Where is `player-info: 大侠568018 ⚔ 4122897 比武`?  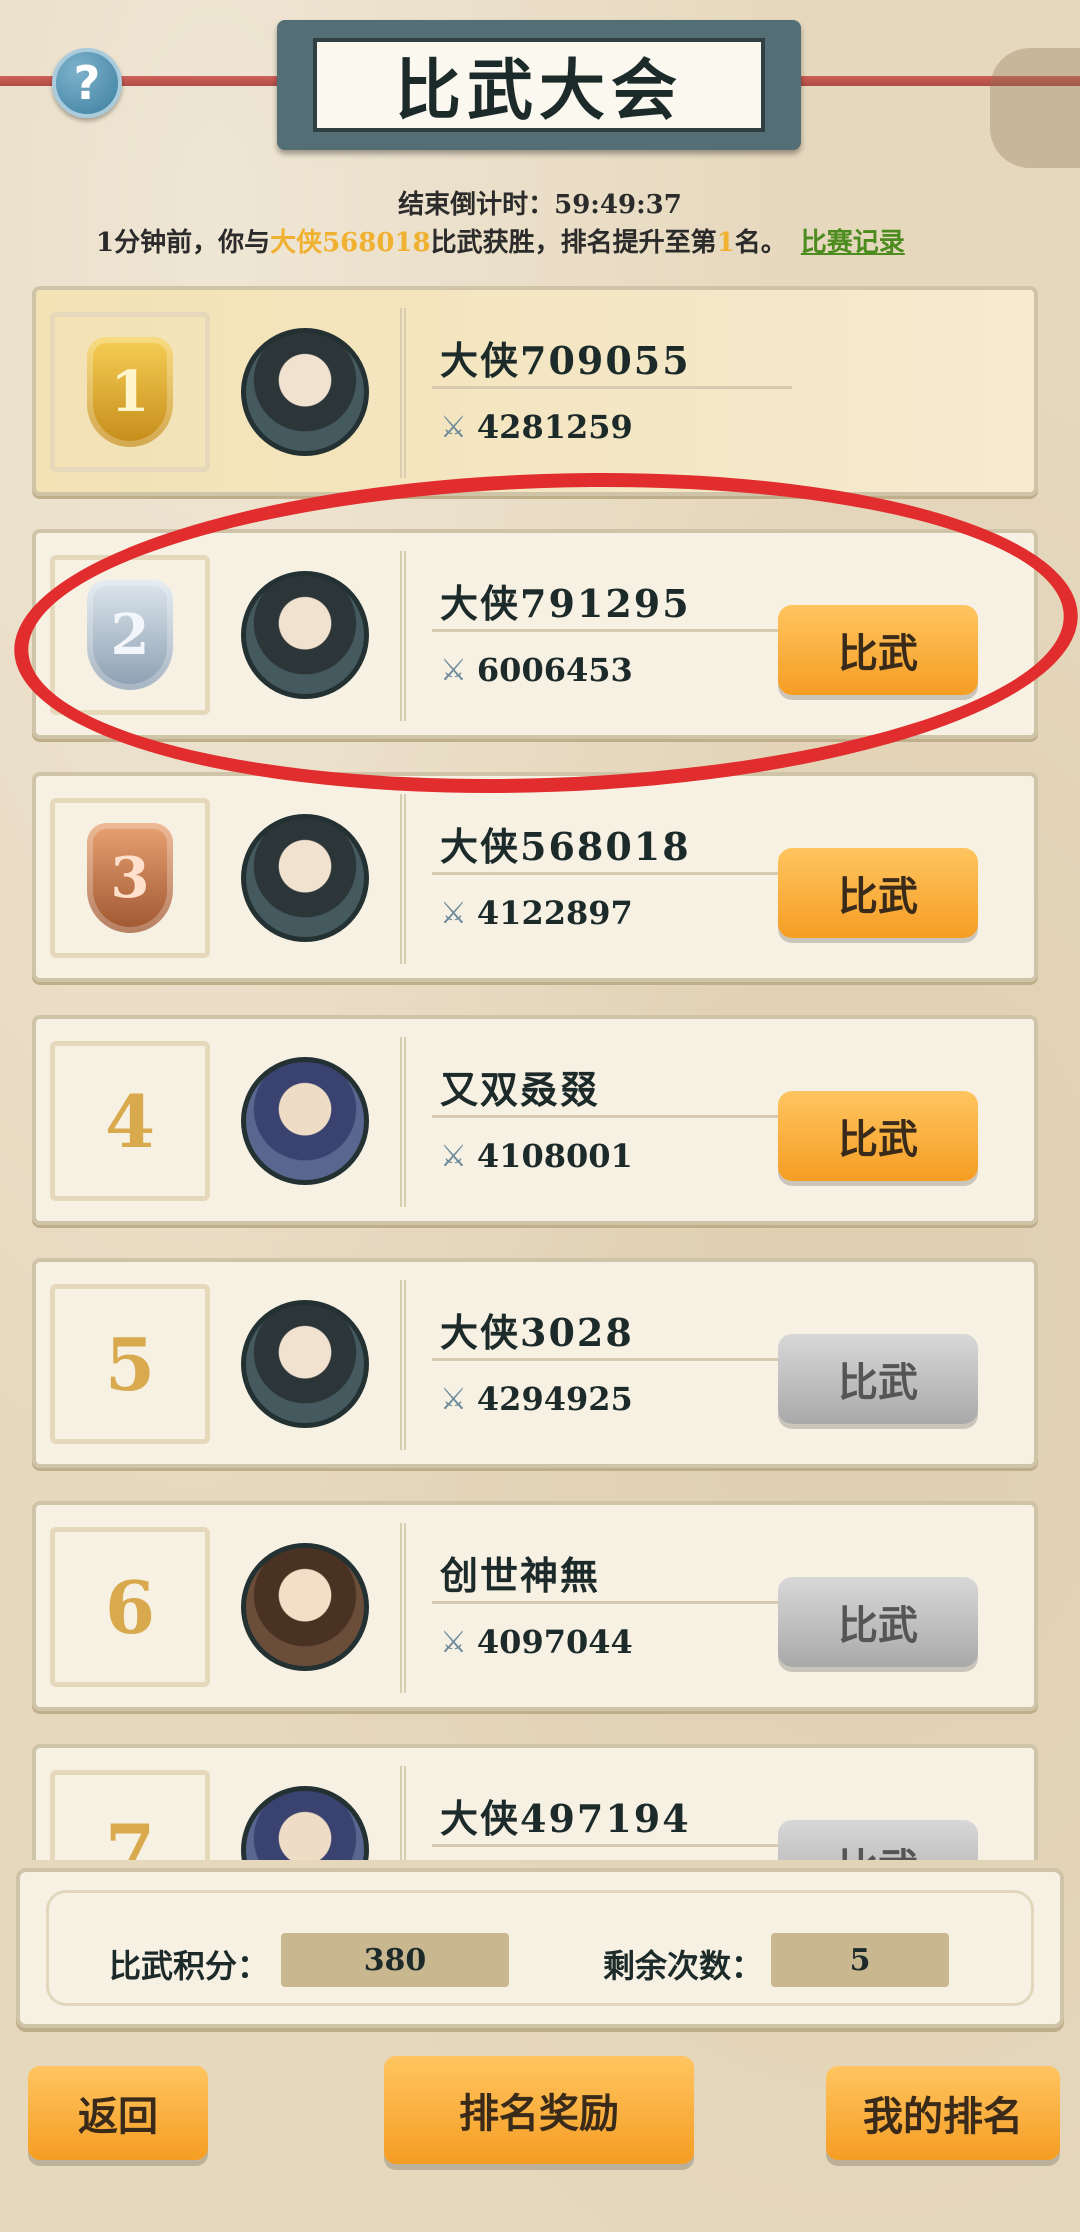 player-info: 大侠568018 ⚔ 4122897 比武 is located at coordinates (710, 879).